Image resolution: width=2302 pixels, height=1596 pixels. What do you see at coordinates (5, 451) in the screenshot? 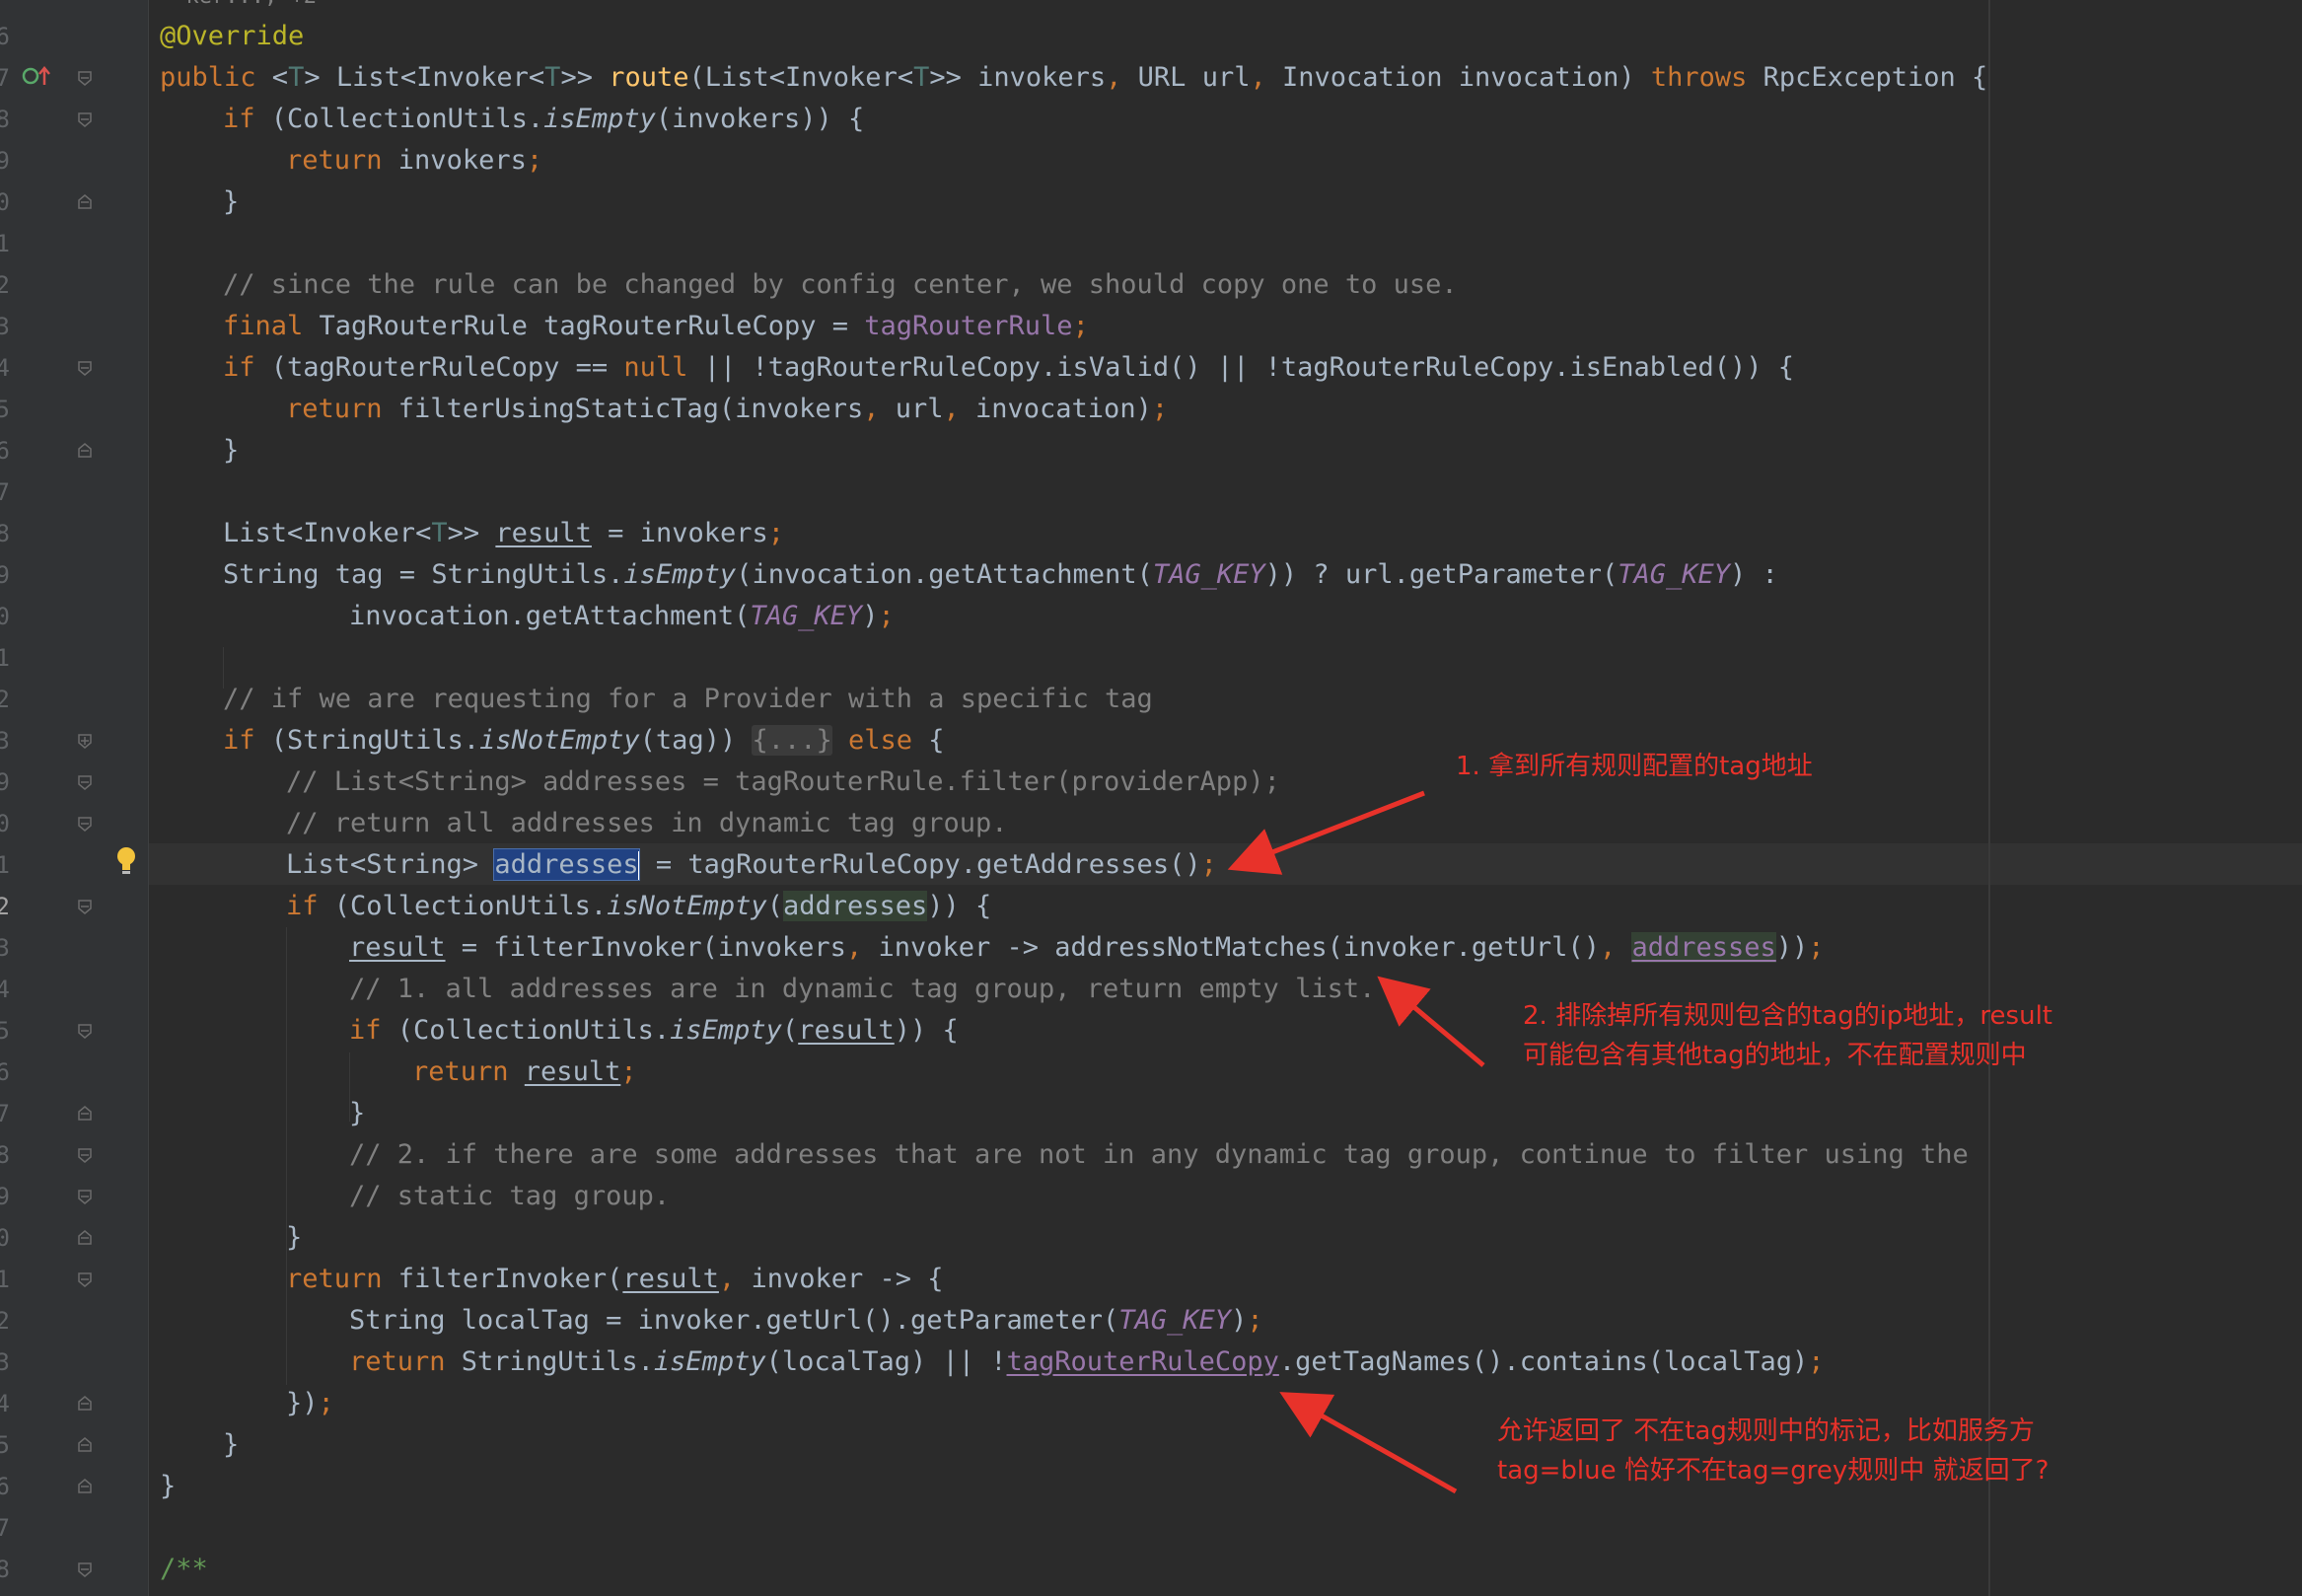
I see `line-number: 6` at bounding box center [5, 451].